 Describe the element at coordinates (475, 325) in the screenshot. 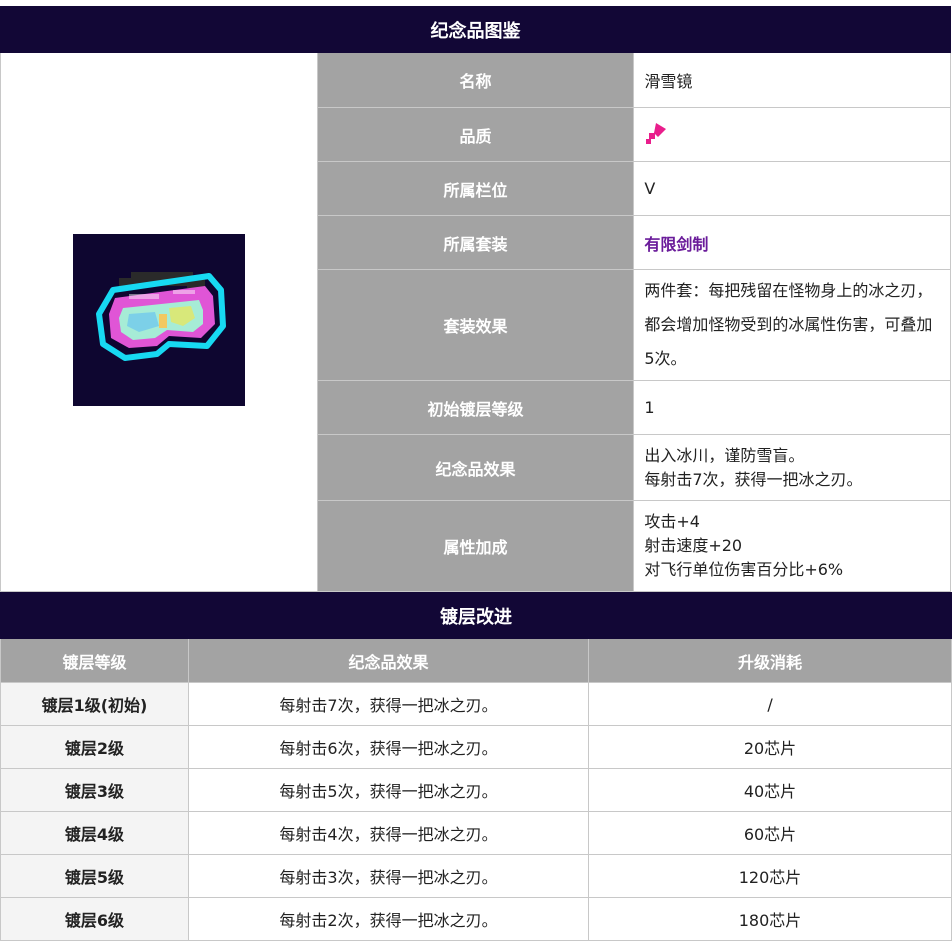

I see `set-effect-label: 套装效果` at that location.